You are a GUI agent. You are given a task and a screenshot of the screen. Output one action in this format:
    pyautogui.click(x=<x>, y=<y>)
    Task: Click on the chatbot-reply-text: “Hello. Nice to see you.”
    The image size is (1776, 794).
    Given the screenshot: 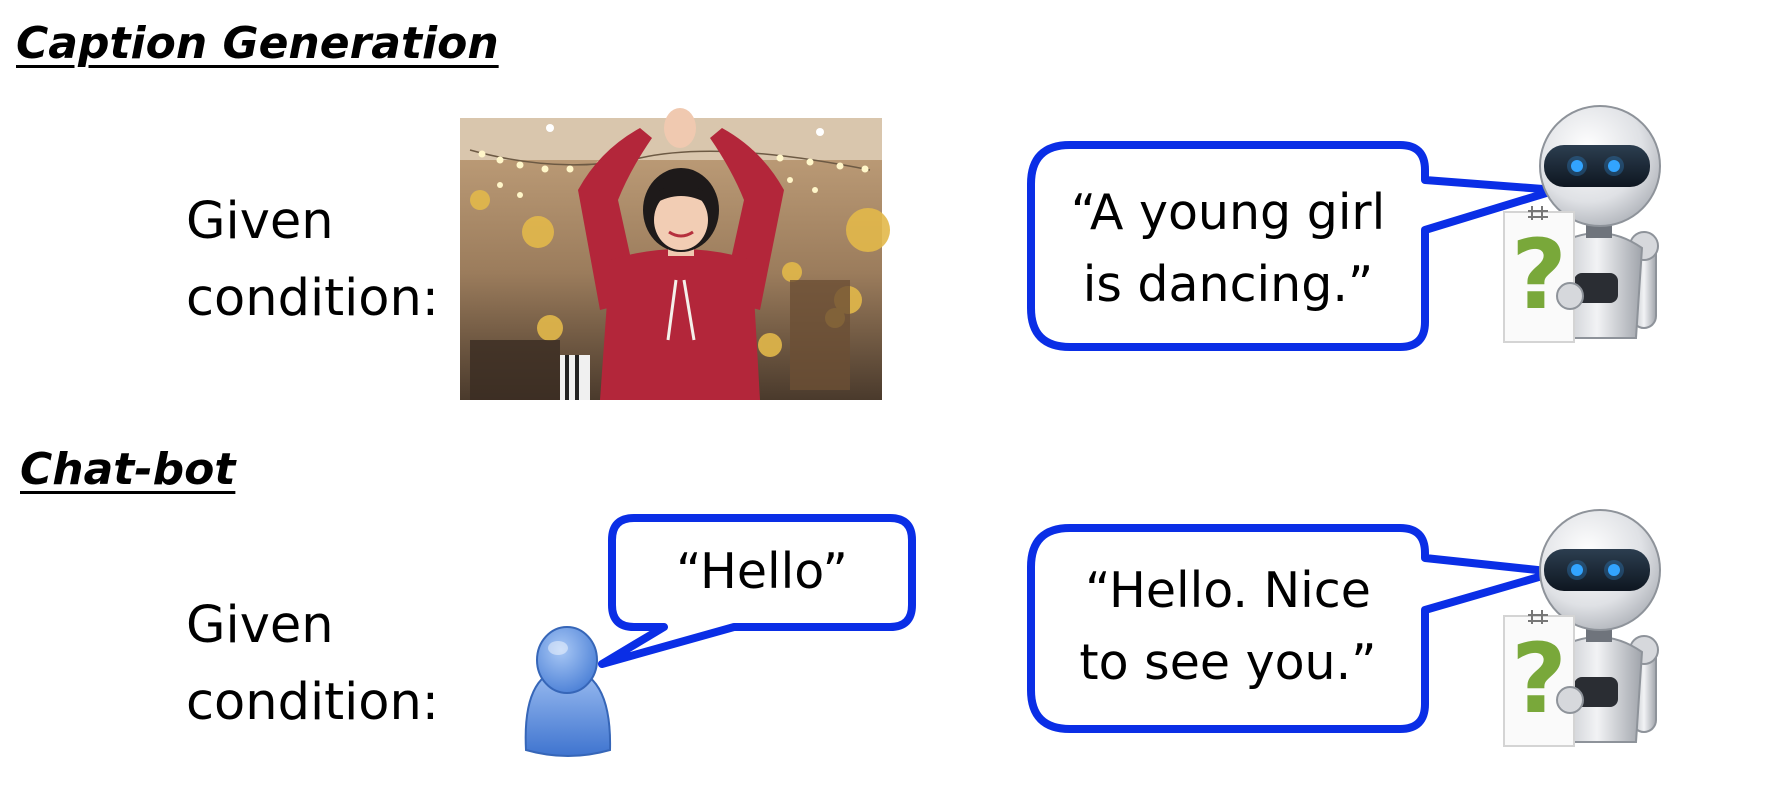 What is the action you would take?
    pyautogui.click(x=1228, y=627)
    